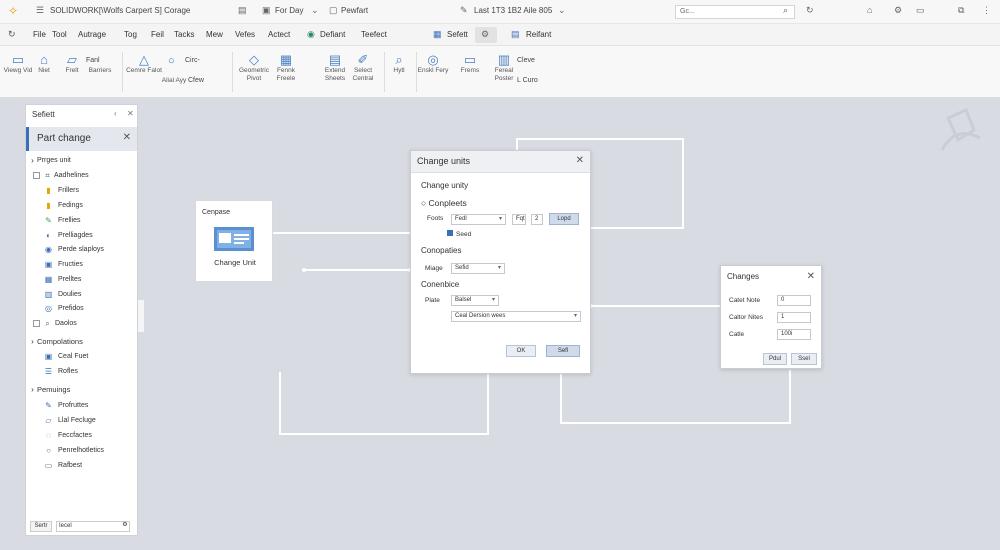 The width and height of the screenshot is (1000, 550). I want to click on panel-icon: ▦, so click(437, 34).